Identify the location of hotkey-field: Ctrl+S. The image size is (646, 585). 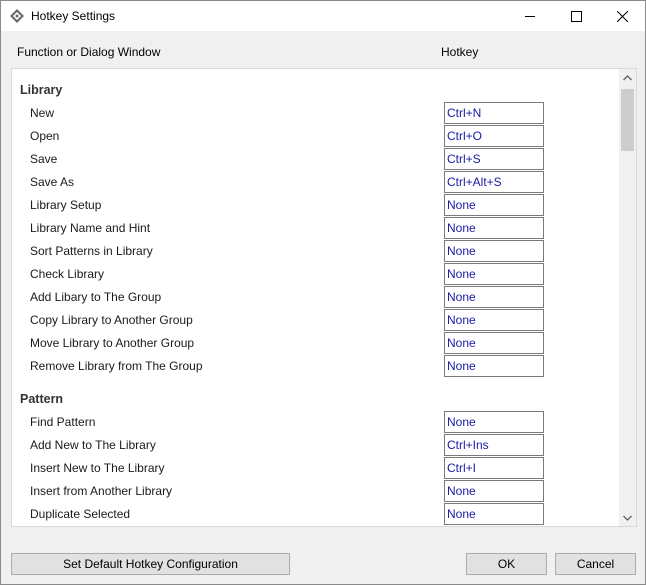
(494, 159).